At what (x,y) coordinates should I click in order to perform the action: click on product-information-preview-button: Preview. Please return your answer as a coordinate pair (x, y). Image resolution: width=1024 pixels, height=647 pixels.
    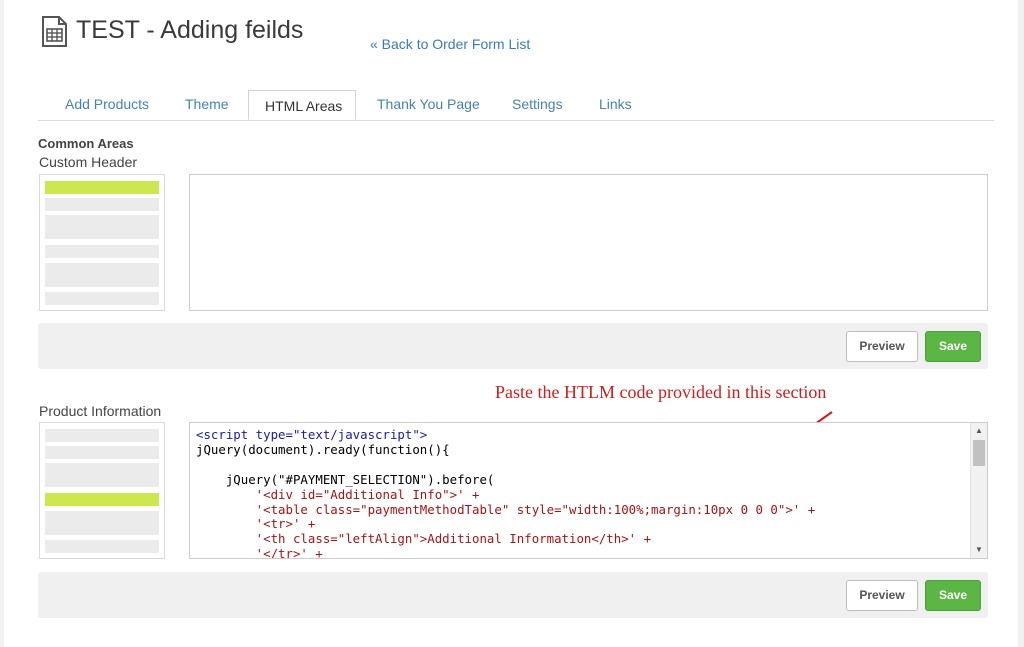
    Looking at the image, I should click on (882, 595).